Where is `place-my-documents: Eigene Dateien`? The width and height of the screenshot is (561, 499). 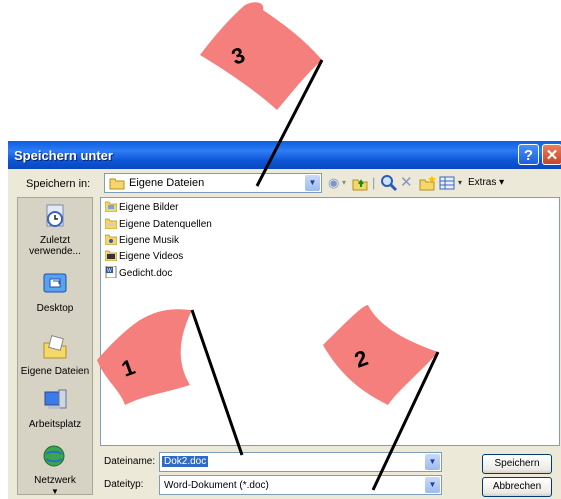
place-my-documents: Eigene Dateien is located at coordinates (55, 355).